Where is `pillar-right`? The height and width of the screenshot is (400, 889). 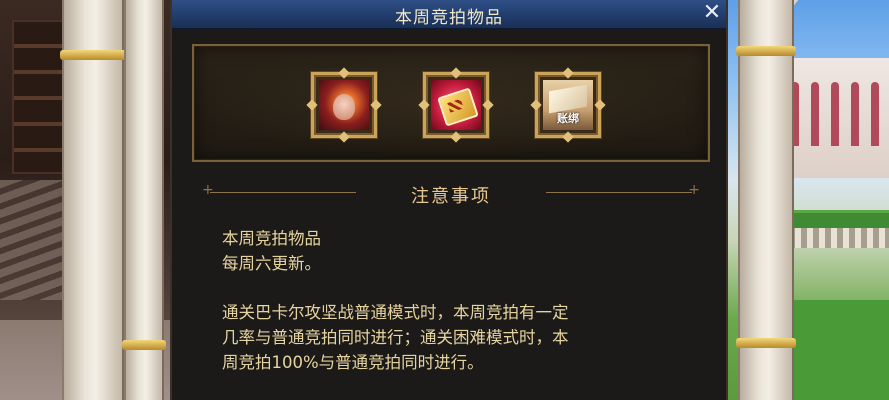 pillar-right is located at coordinates (766, 200).